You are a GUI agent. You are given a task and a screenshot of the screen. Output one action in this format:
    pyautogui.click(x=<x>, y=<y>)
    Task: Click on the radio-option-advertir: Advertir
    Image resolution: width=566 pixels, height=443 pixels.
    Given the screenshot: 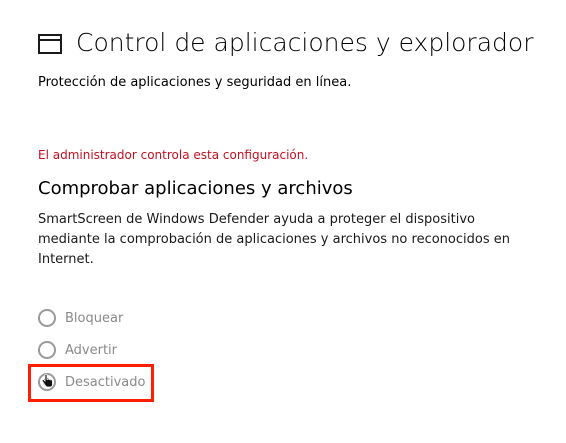 What is the action you would take?
    pyautogui.click(x=77, y=350)
    